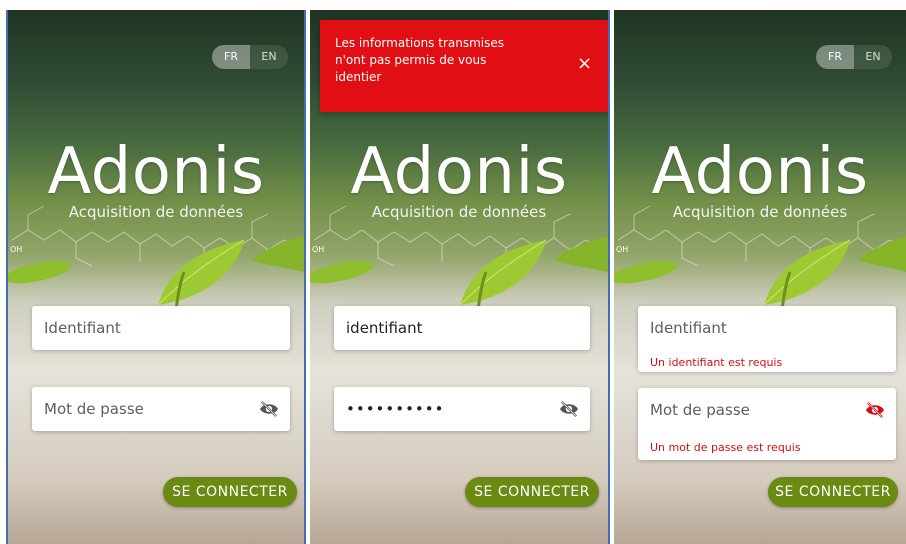 Image resolution: width=906 pixels, height=544 pixels. Describe the element at coordinates (462, 409) in the screenshot. I see `password-field: ••••••••••` at that location.